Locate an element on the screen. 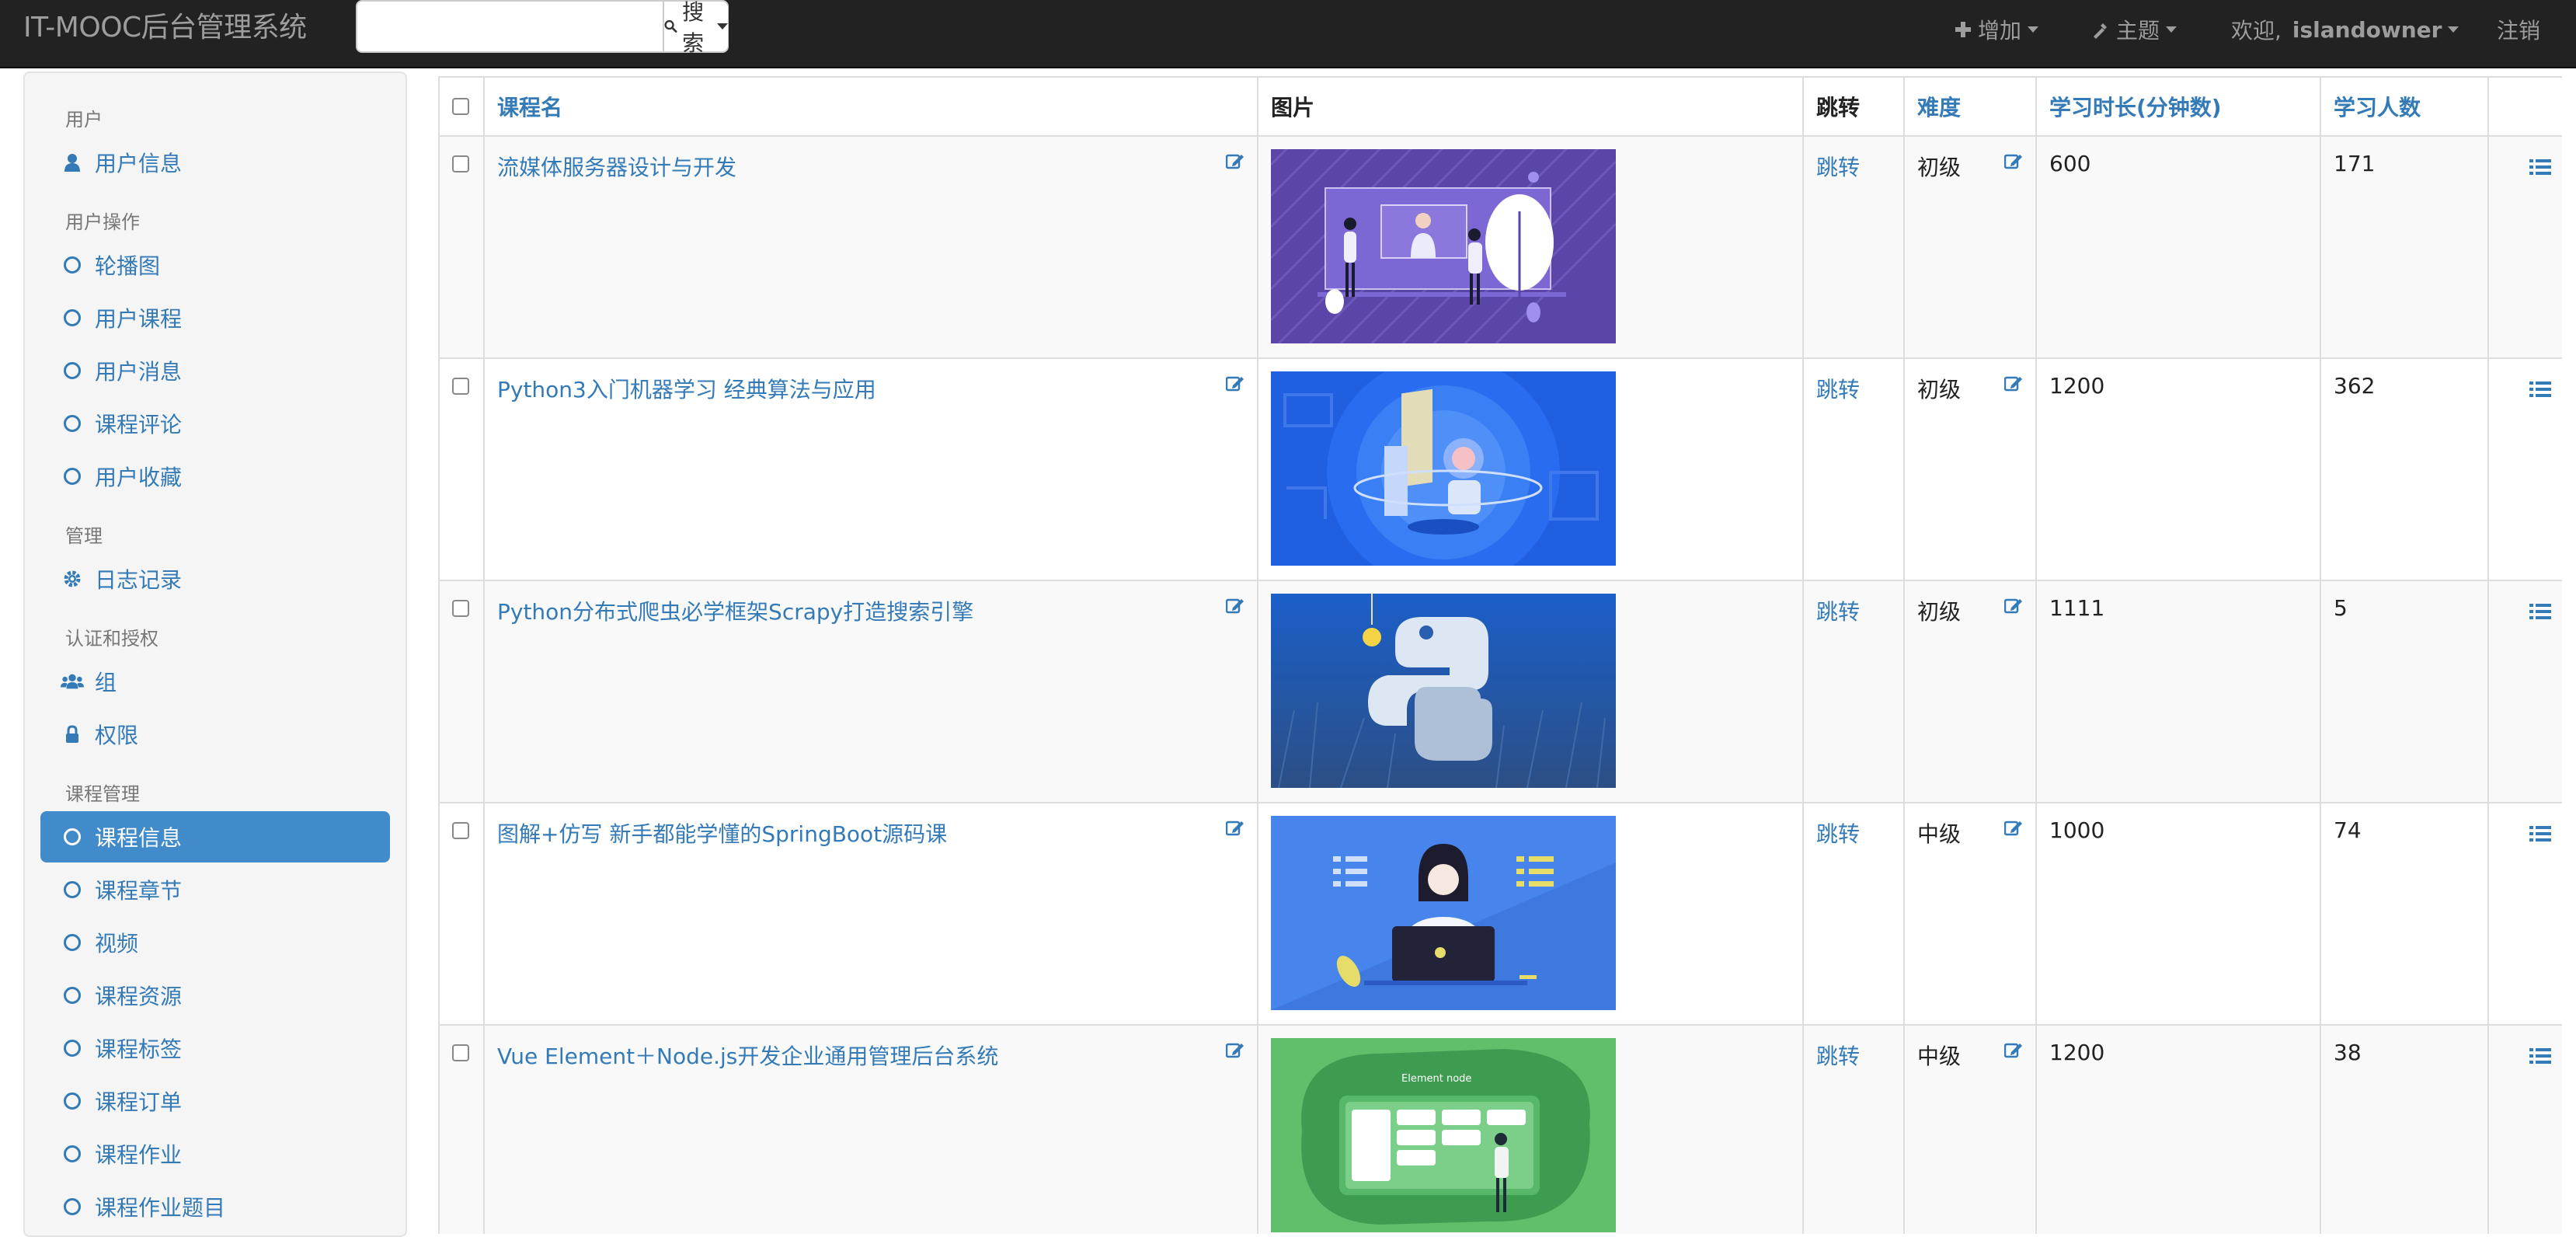 The width and height of the screenshot is (2576, 1237). column-header-name: 课程名 is located at coordinates (870, 106).